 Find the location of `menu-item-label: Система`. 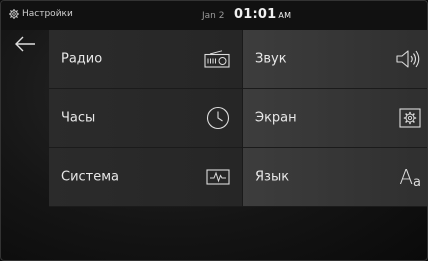

menu-item-label: Система is located at coordinates (90, 177).